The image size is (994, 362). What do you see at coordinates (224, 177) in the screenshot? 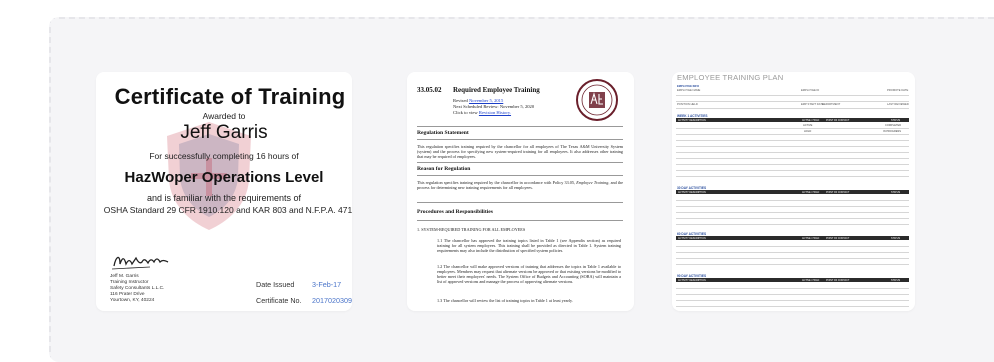
I see `course-name: HazWoper Operations Level` at bounding box center [224, 177].